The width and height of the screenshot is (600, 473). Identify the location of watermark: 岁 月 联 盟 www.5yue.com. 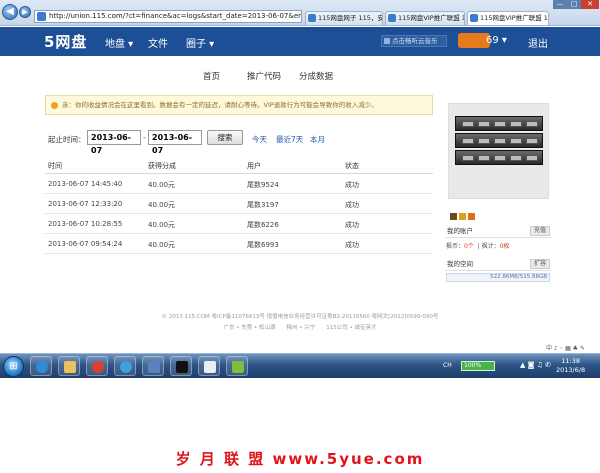
(300, 459).